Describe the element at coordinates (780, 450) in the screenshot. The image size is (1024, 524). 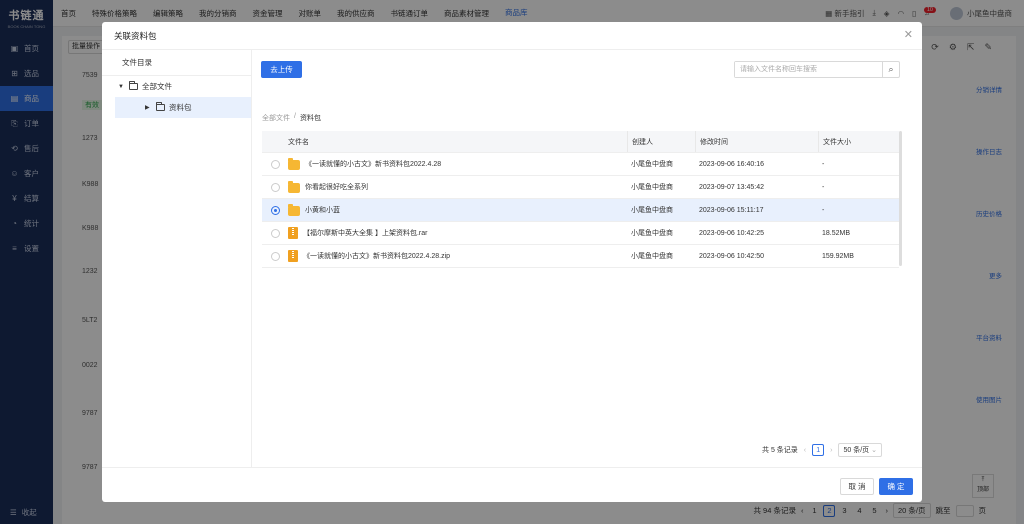
I see `dialog-page-total: 共 5 条记录` at that location.